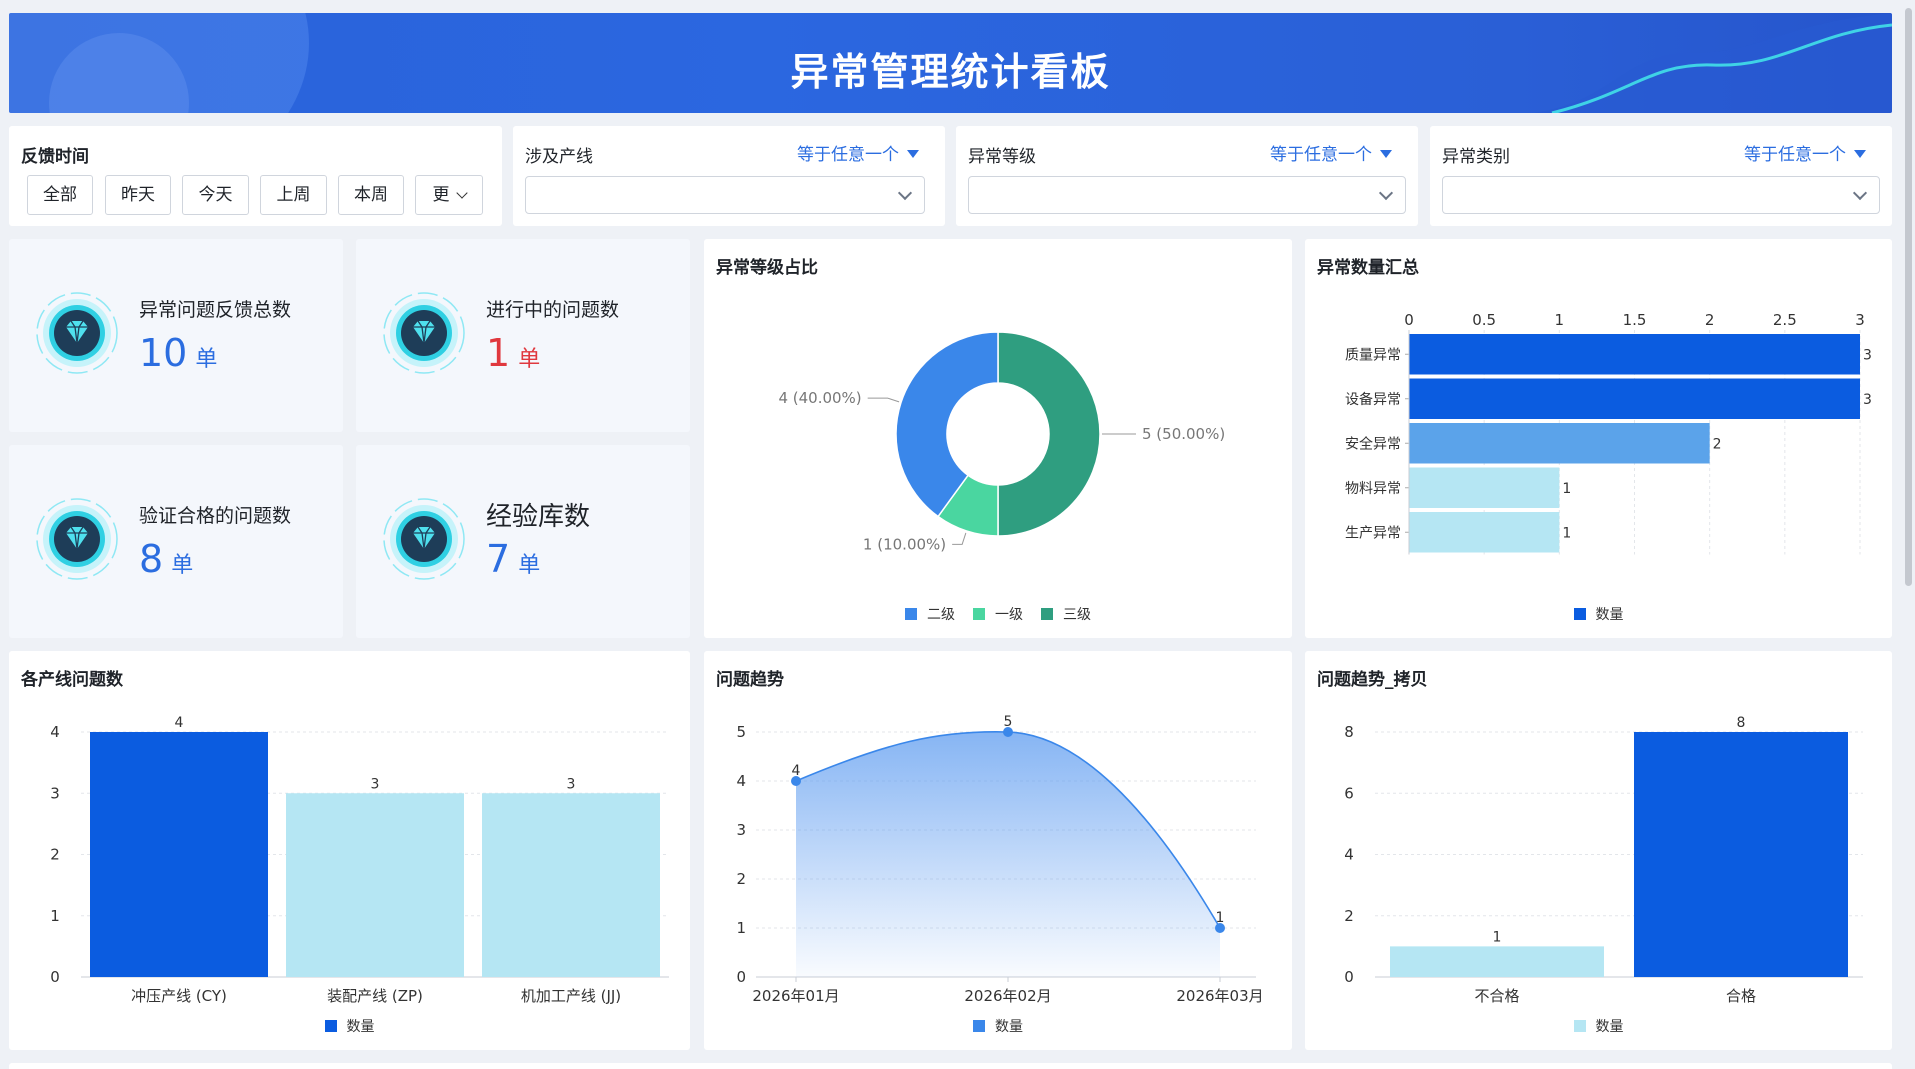 Image resolution: width=1915 pixels, height=1069 pixels. I want to click on chart-legend: 二级 一级 三级, so click(998, 614).